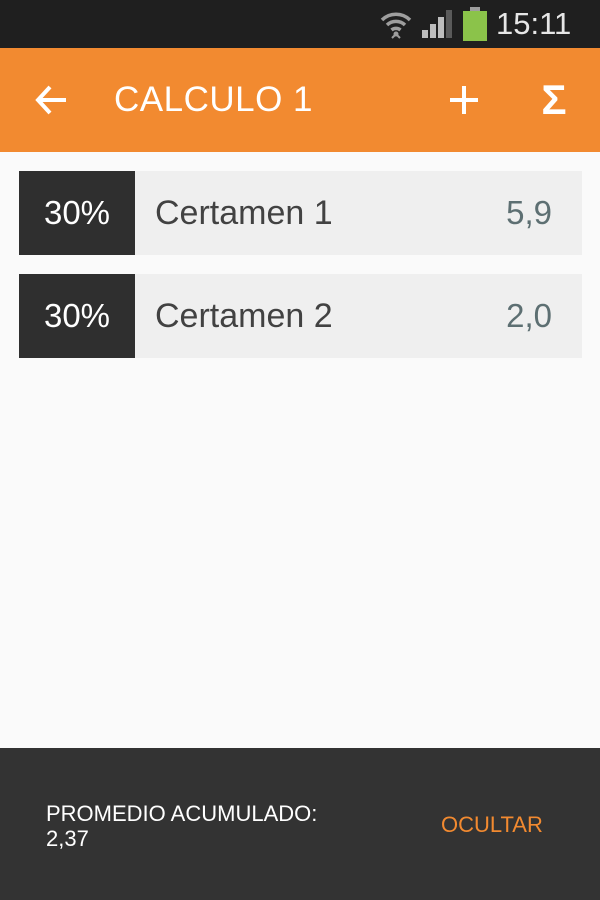  I want to click on battery-icon, so click(475, 24).